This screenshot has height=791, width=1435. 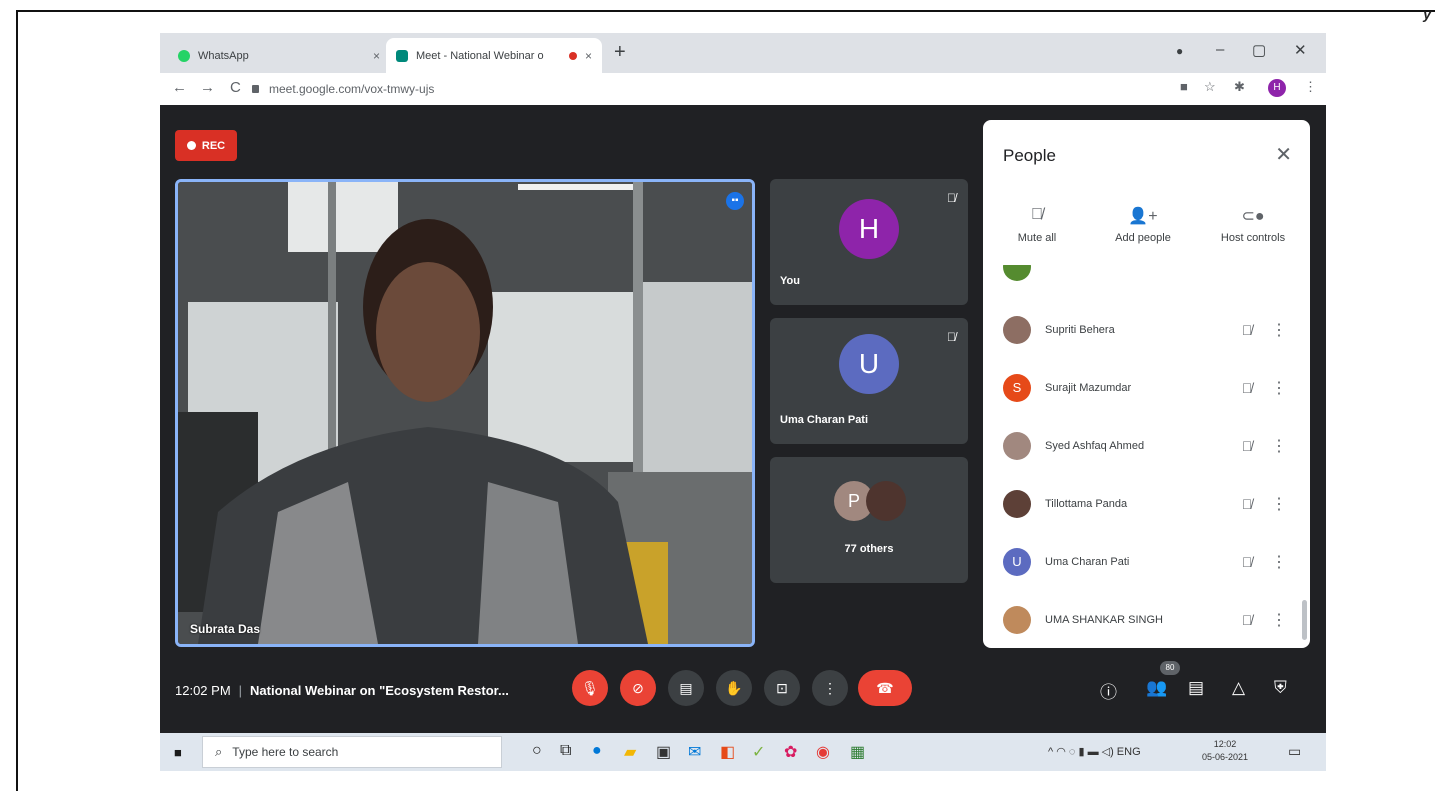 I want to click on system-tray: ^ ◠ ◌ ▮ ▬ ◁) ENG, so click(x=1094, y=751).